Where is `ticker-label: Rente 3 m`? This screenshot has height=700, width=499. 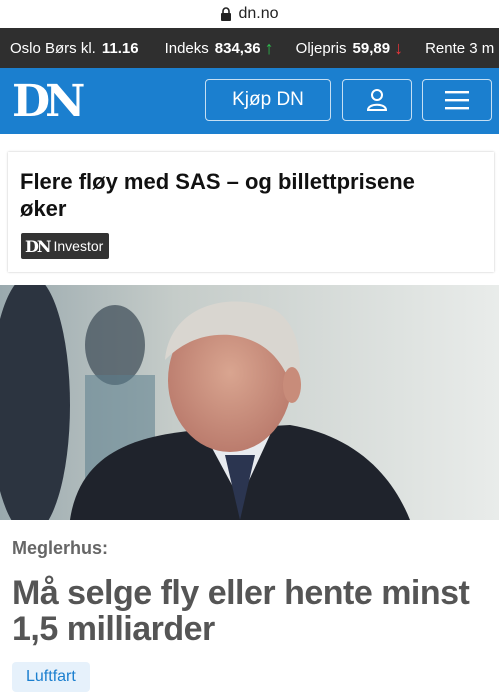 ticker-label: Rente 3 m is located at coordinates (460, 48).